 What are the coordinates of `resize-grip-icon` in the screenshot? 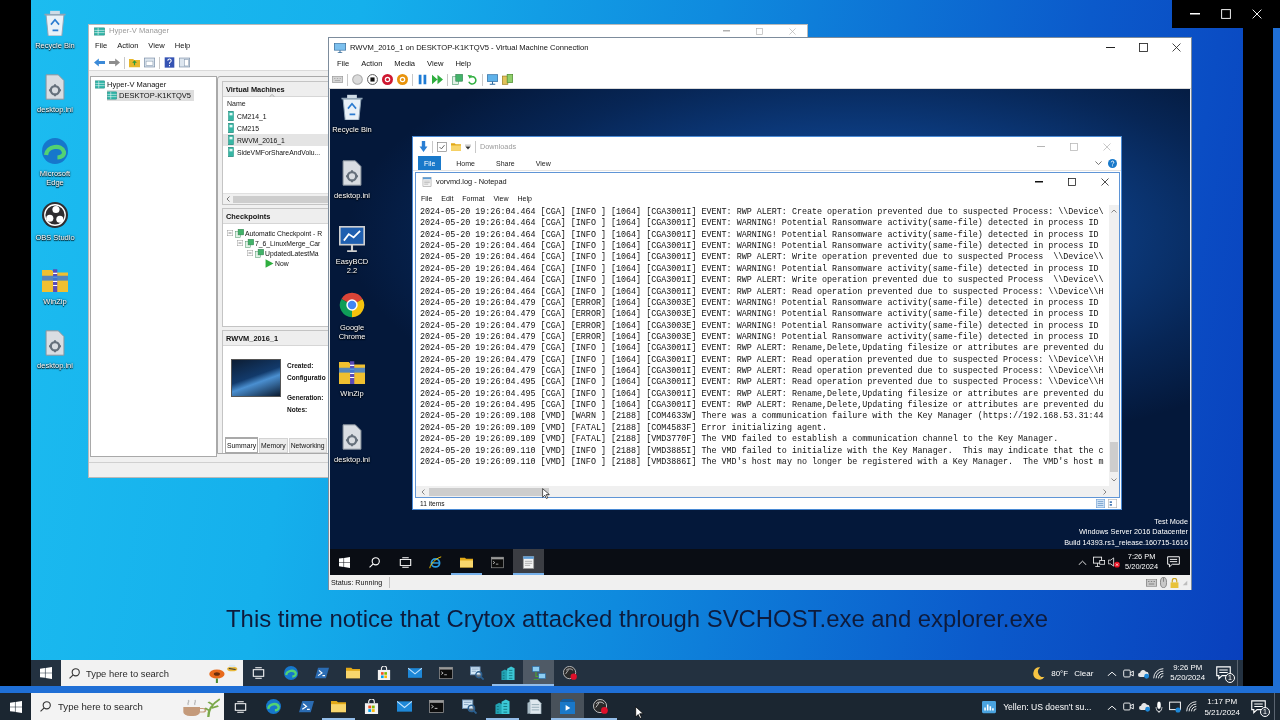 It's located at (1185, 582).